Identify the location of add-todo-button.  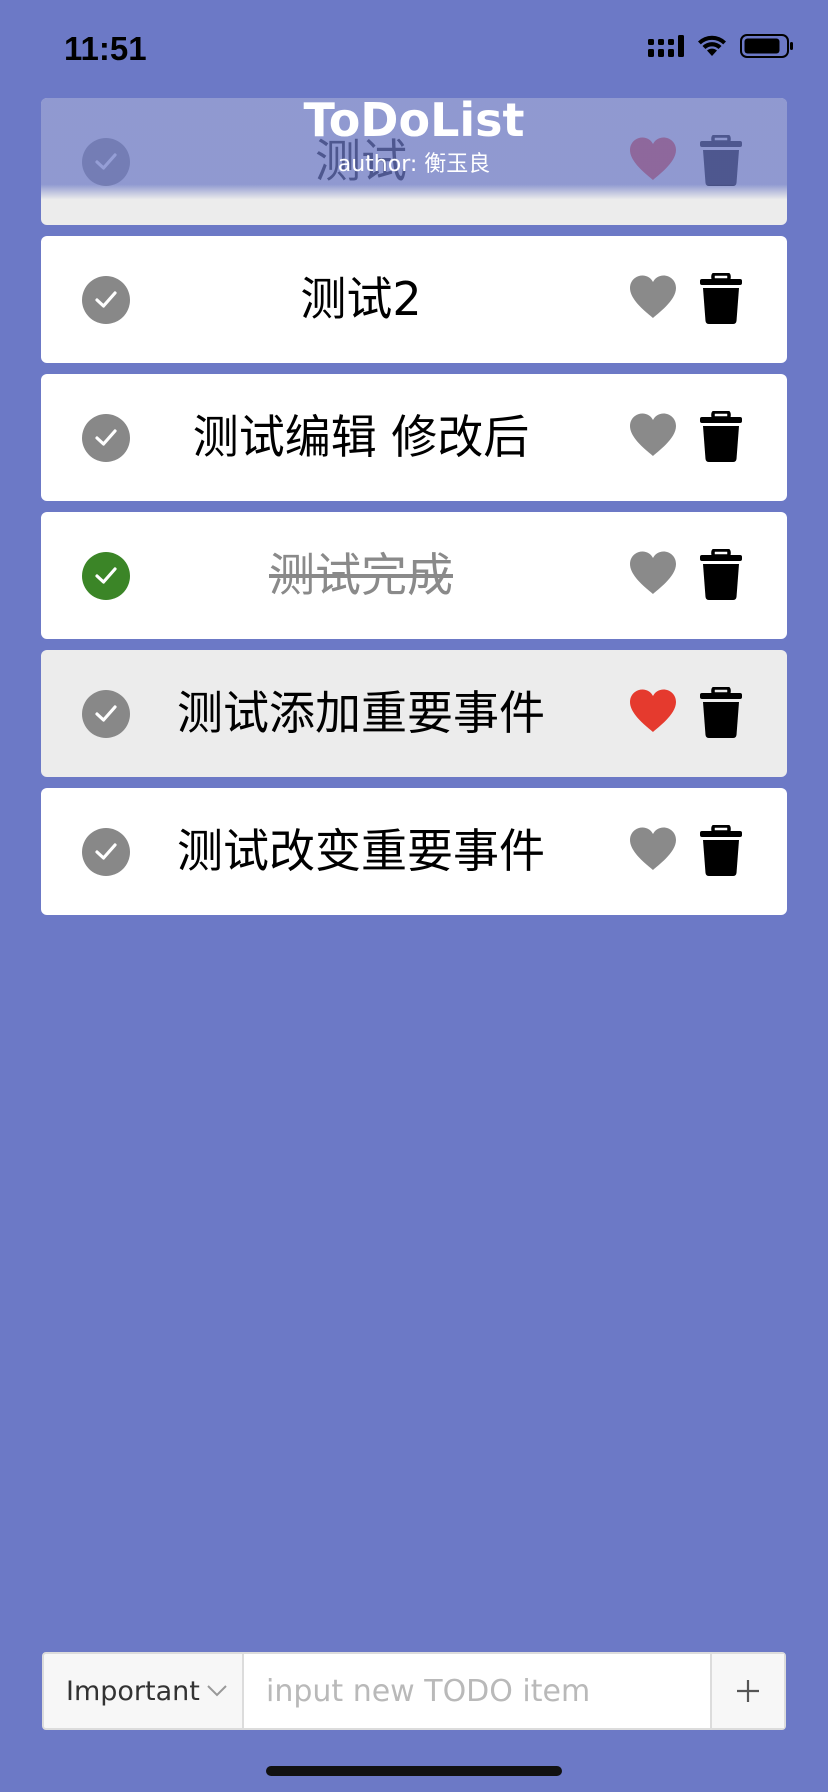
(747, 1691).